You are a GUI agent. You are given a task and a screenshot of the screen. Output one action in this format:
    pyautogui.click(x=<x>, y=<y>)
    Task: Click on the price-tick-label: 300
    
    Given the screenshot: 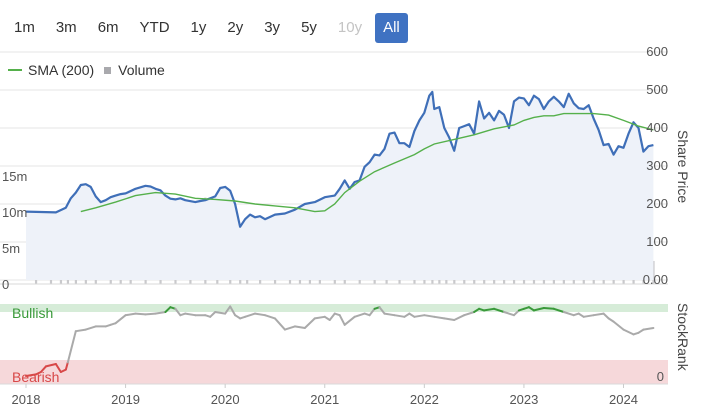 What is the action you would take?
    pyautogui.click(x=657, y=165)
    